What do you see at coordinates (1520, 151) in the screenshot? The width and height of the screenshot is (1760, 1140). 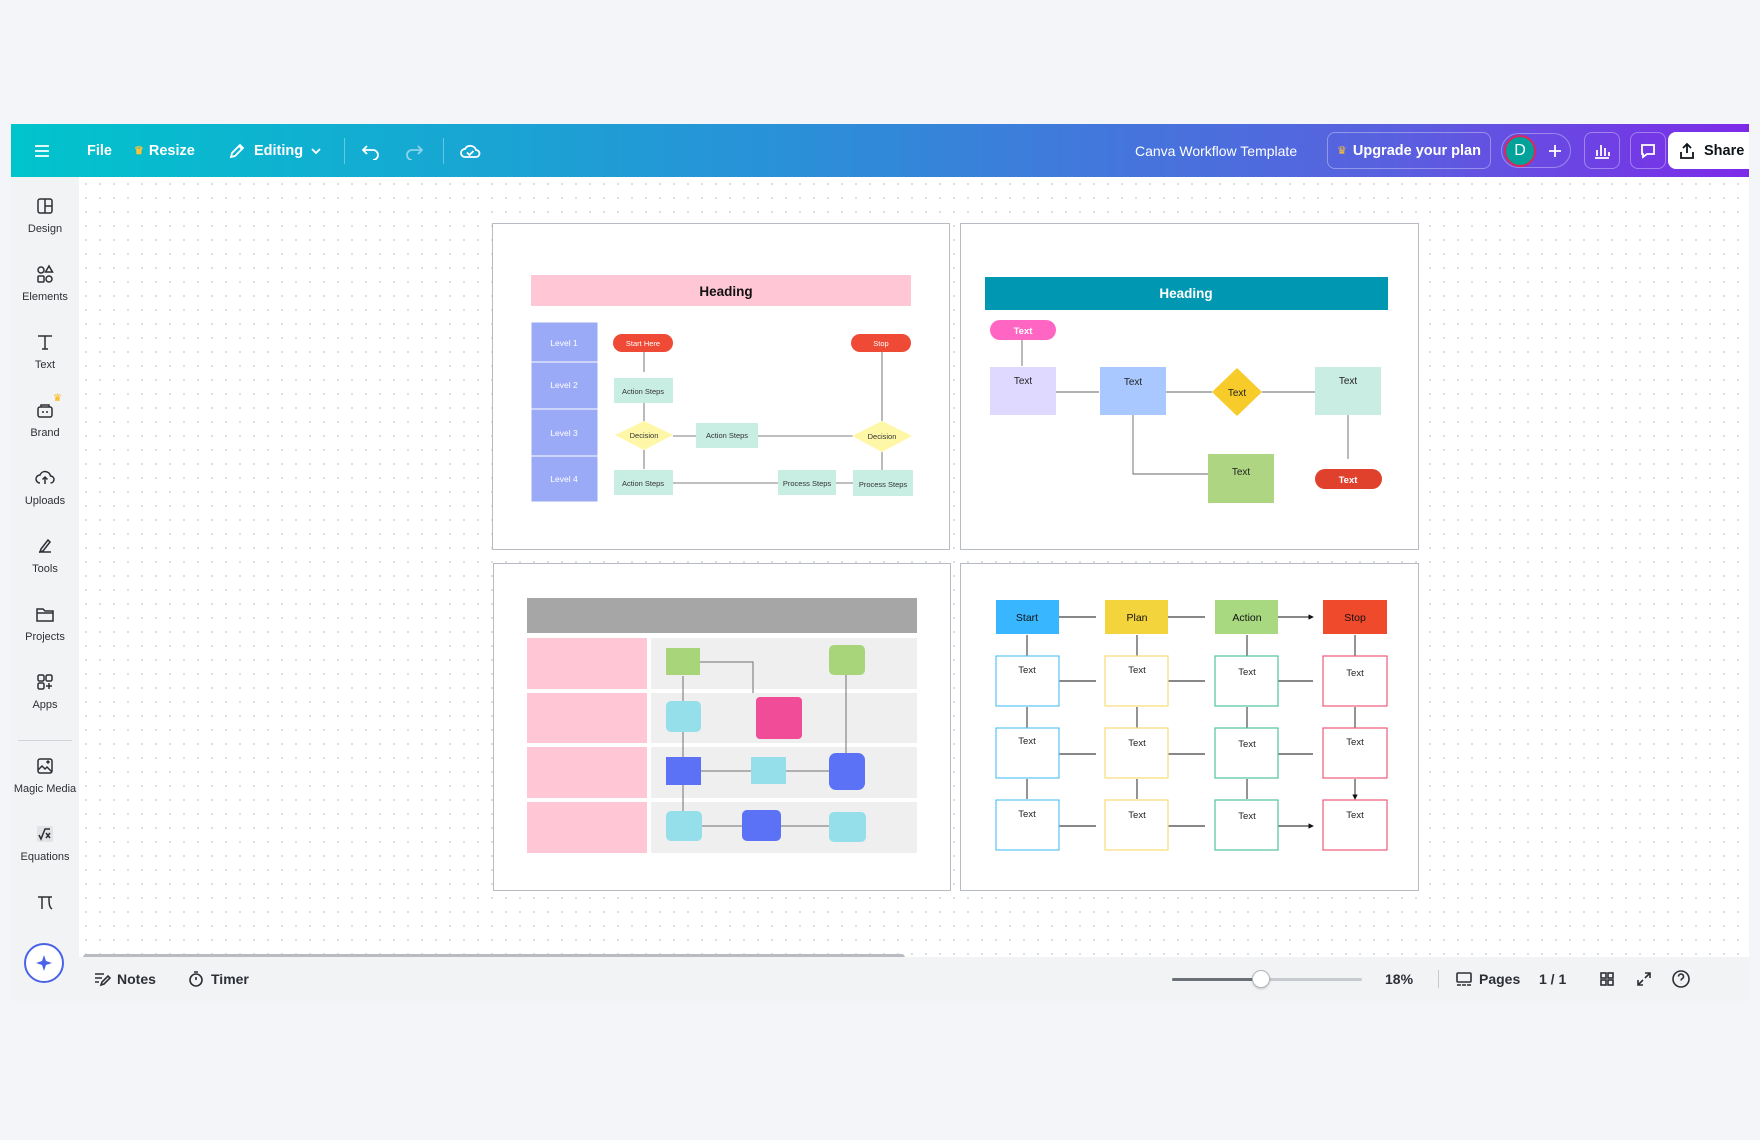 I see `avatar: D` at bounding box center [1520, 151].